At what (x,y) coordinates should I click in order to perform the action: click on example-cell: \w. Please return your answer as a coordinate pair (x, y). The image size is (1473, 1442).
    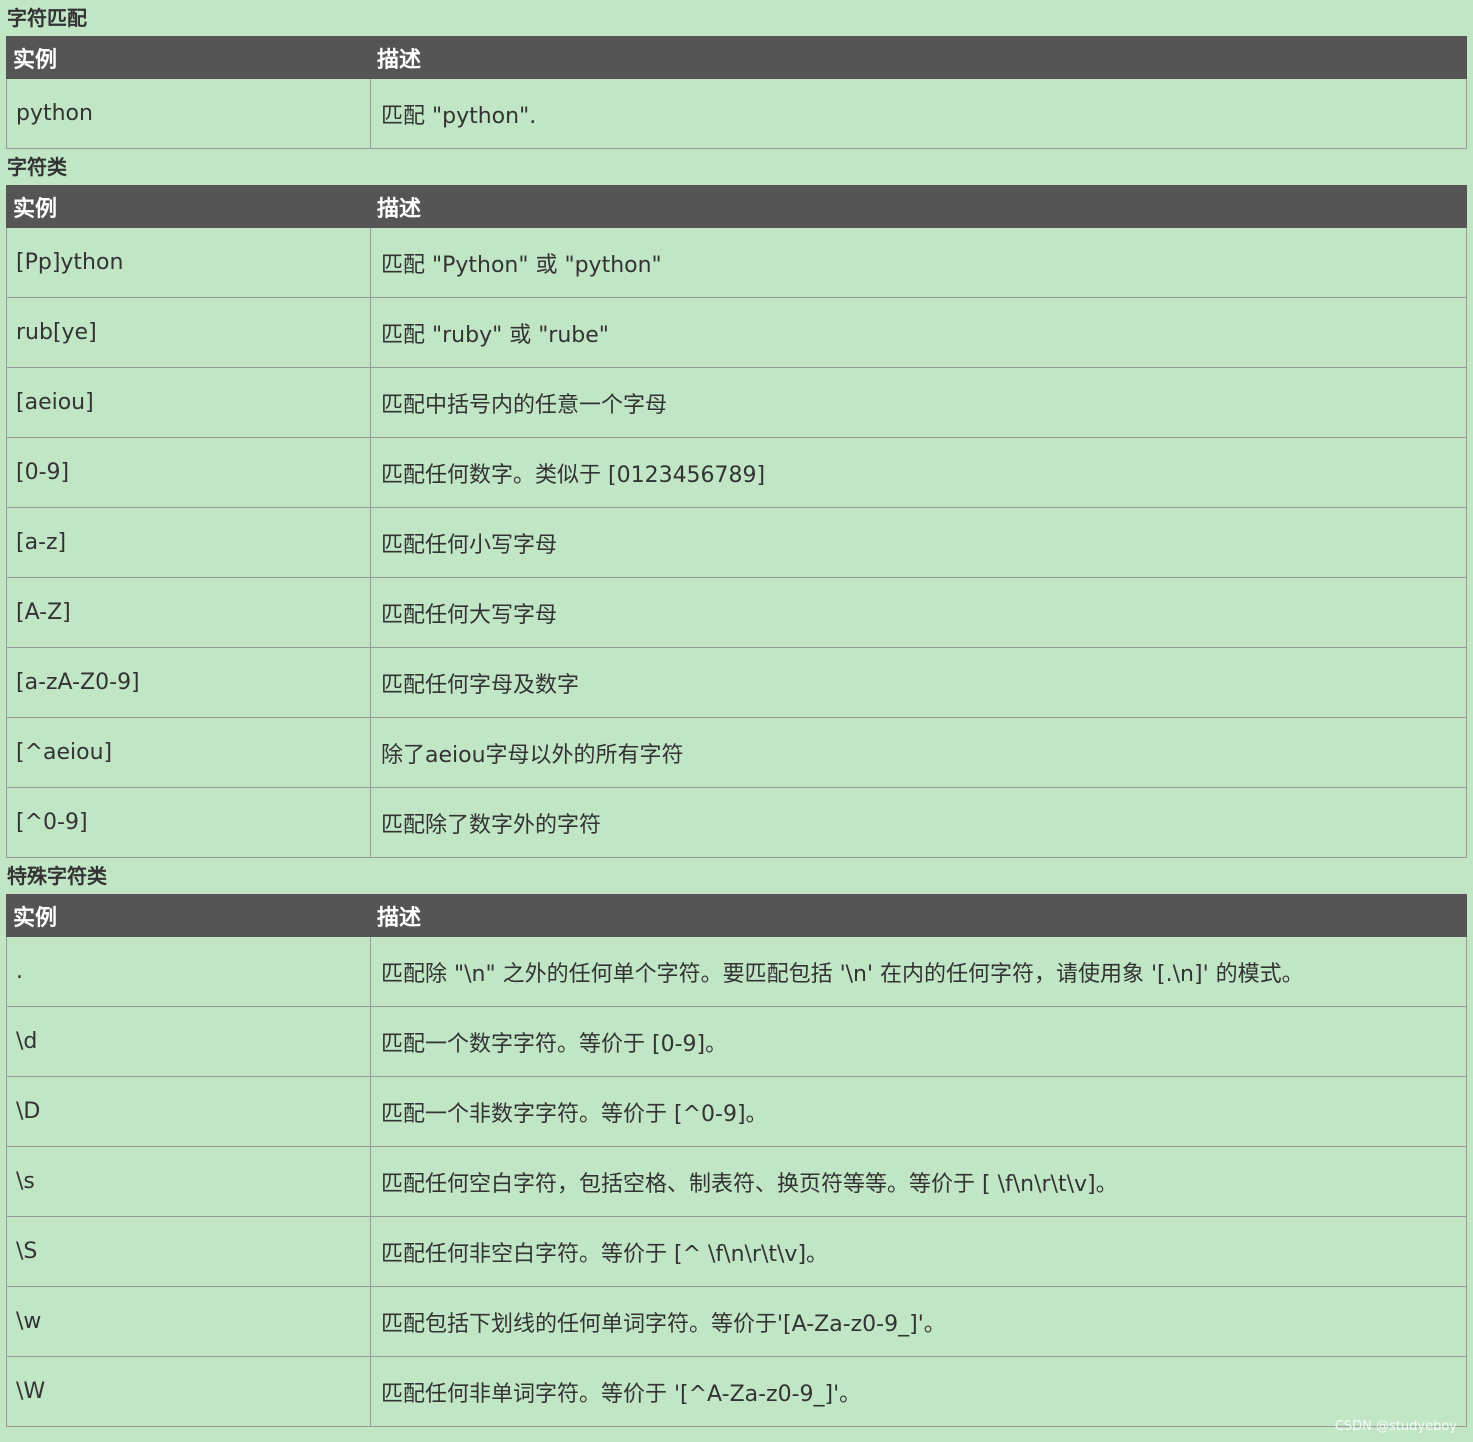
    Looking at the image, I should click on (188, 1321).